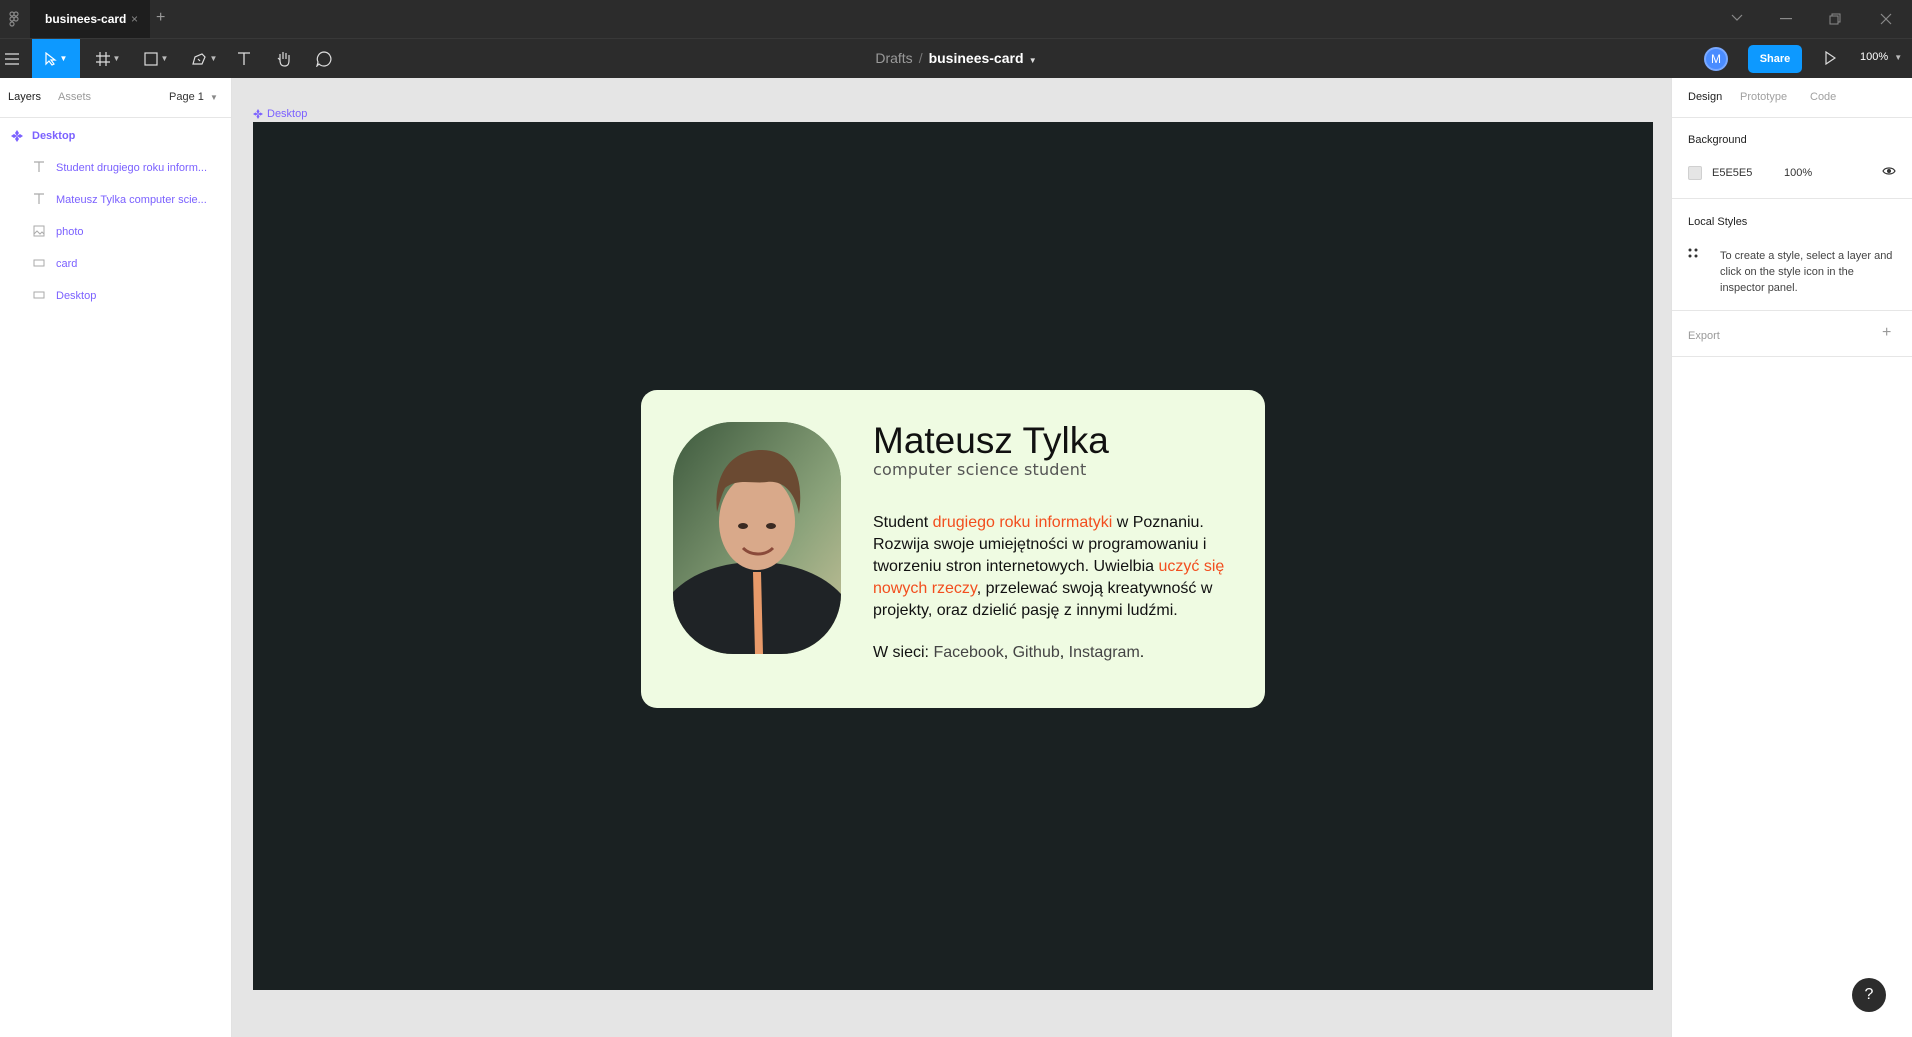  I want to click on page-selector: Page 1 ▼, so click(193, 97).